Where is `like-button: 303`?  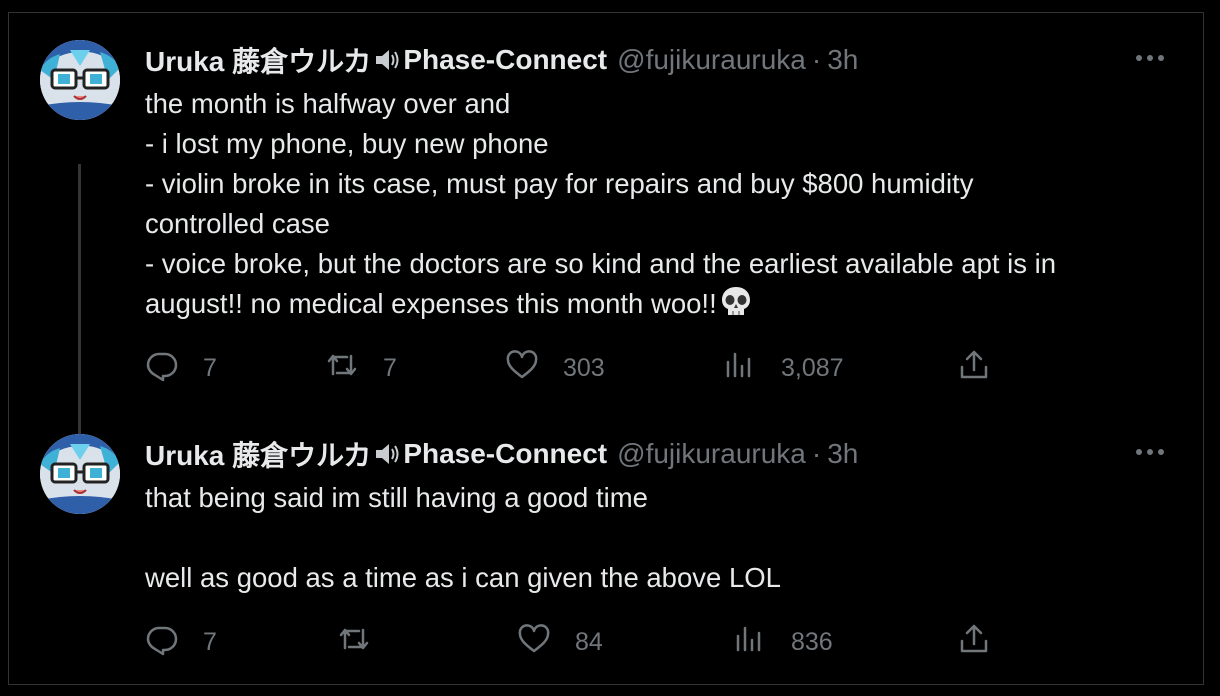
like-button: 303 is located at coordinates (555, 368).